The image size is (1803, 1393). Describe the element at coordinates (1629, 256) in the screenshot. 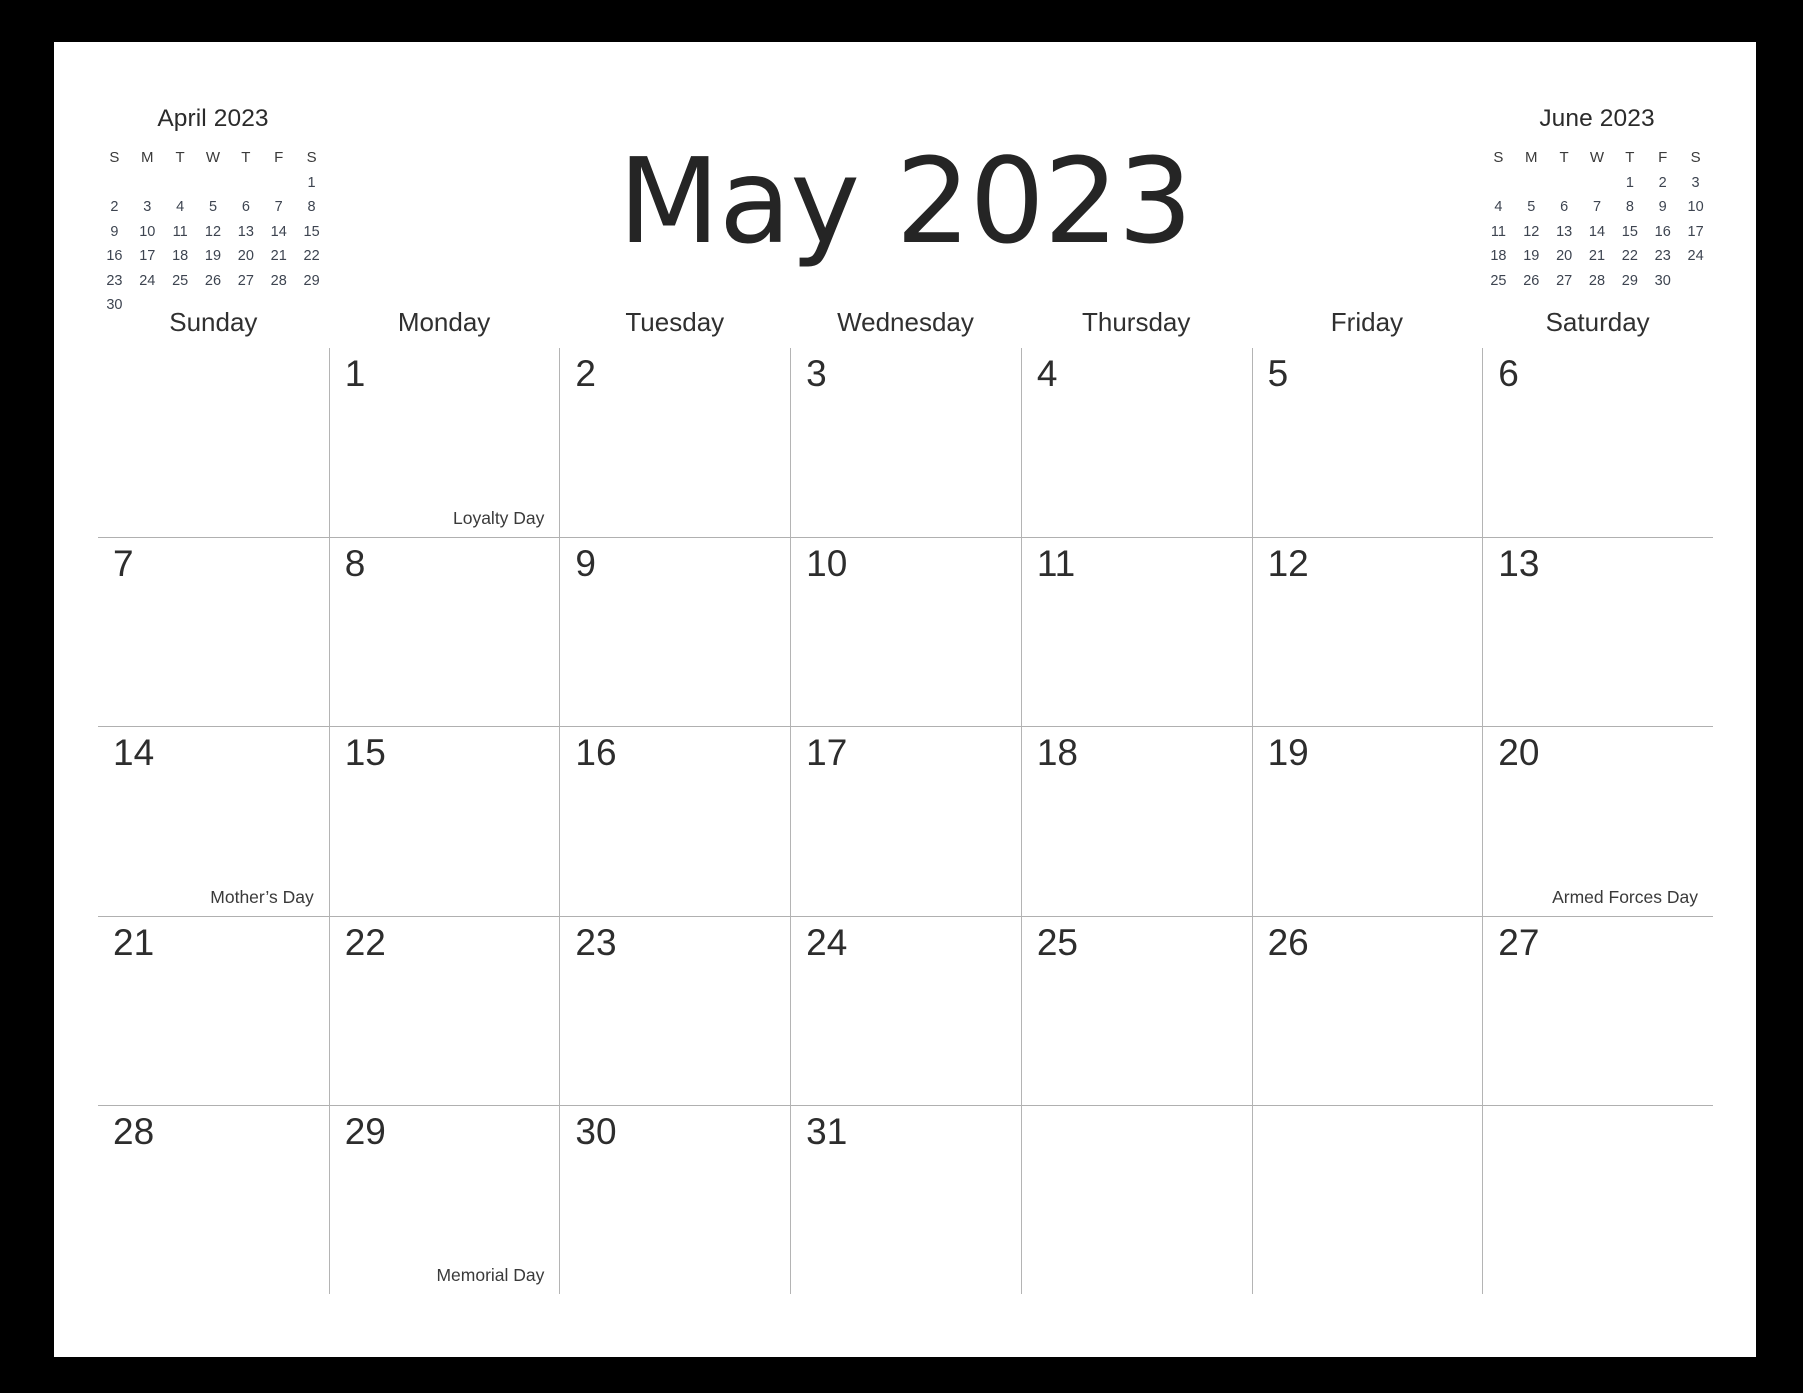

I see `mini-calendar-day: 22` at that location.